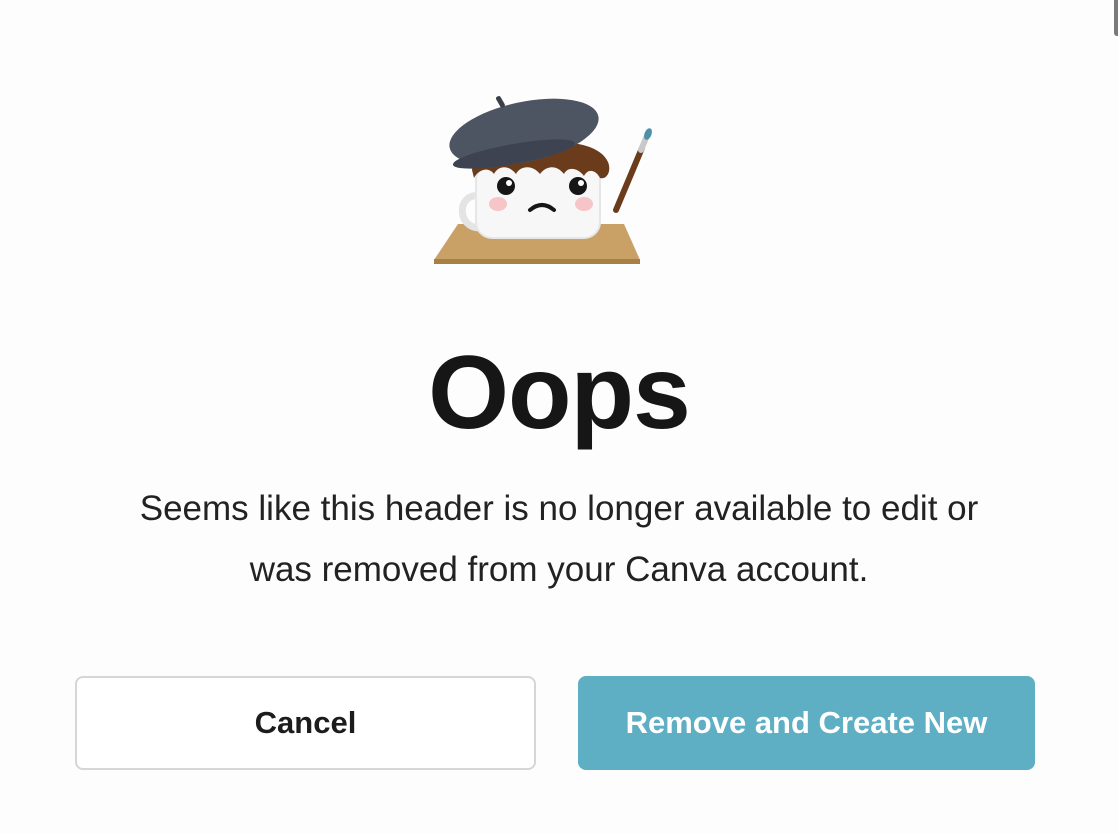 The width and height of the screenshot is (1118, 834). What do you see at coordinates (559, 393) in the screenshot?
I see `dialog-title: Oops` at bounding box center [559, 393].